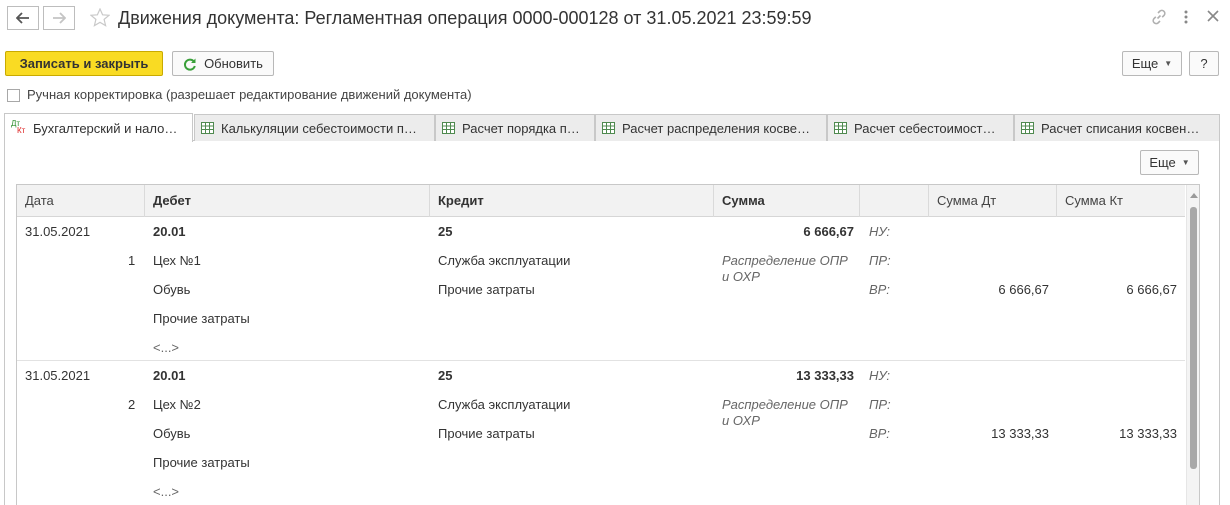 This screenshot has width=1230, height=505. I want to click on save-and-close-label: Записать и закрыть, so click(84, 63).